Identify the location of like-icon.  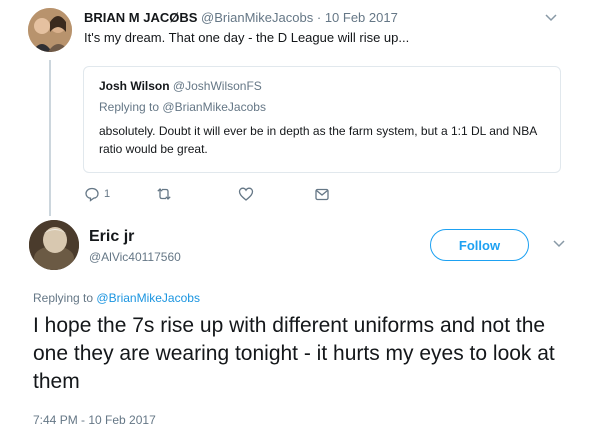
(246, 194).